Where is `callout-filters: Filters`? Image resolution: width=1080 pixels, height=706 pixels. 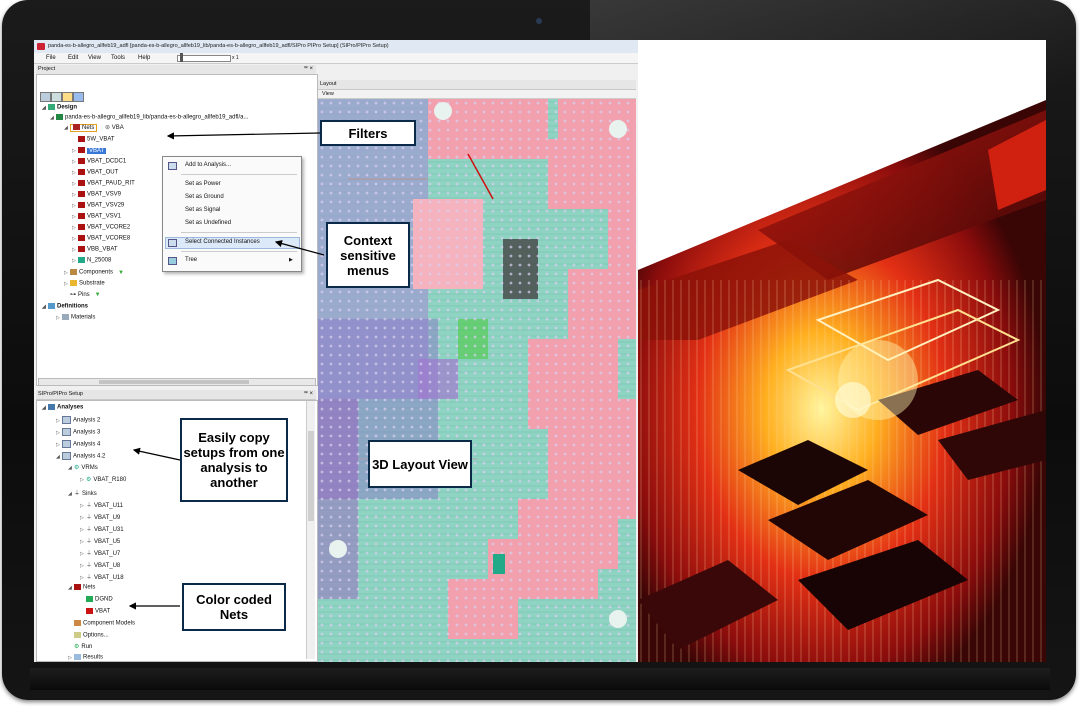 callout-filters: Filters is located at coordinates (368, 133).